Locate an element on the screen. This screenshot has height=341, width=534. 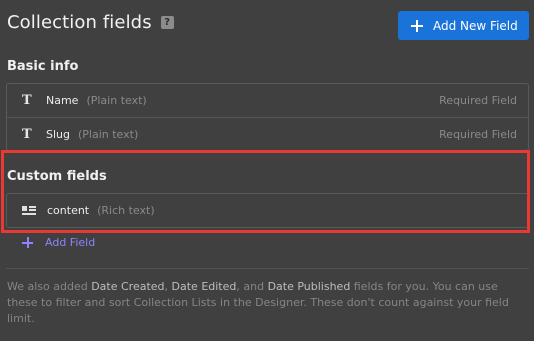
header: Collection fields ? is located at coordinates (90, 22).